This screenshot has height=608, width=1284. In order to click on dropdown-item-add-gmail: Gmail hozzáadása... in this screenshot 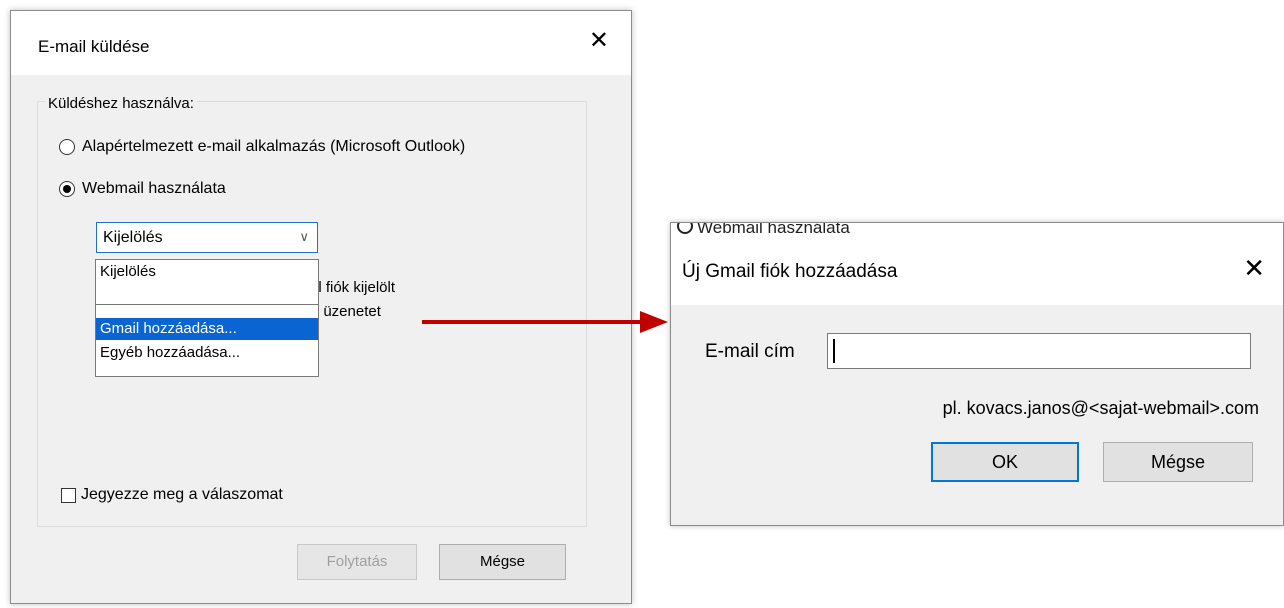, I will do `click(207, 329)`.